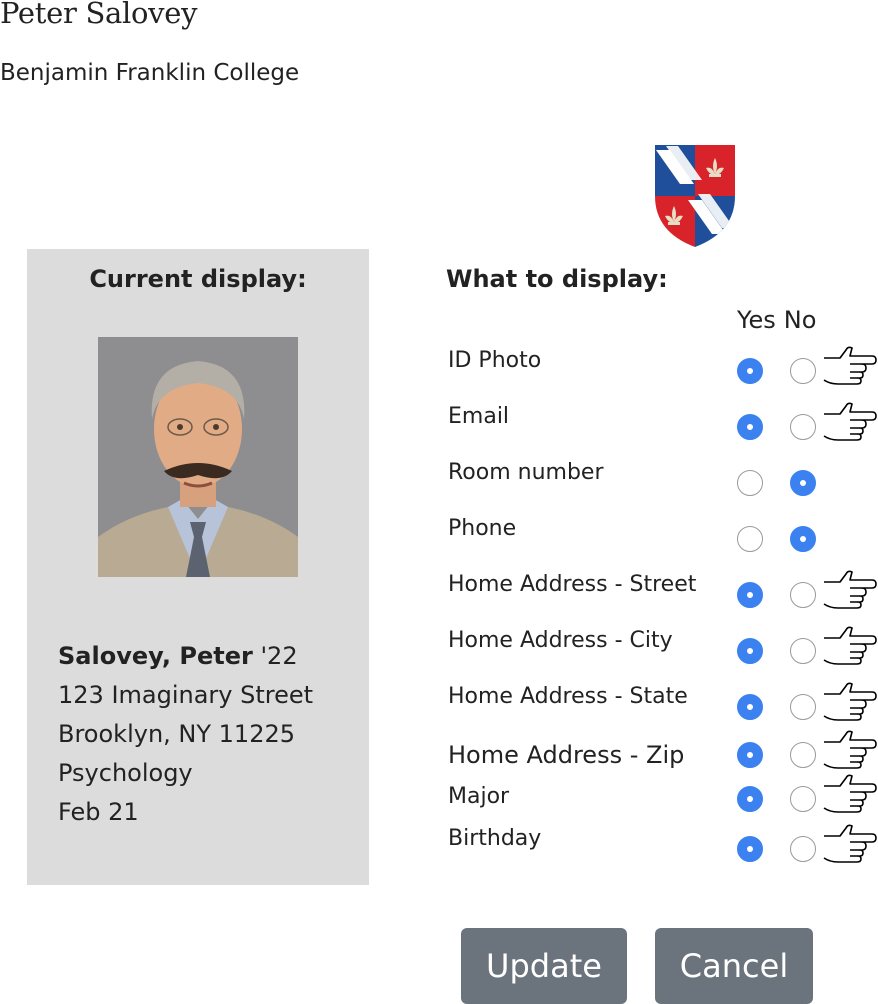 This screenshot has height=1004, width=878. What do you see at coordinates (560, 640) in the screenshot?
I see `setting-label-home-address-city: Home Address - City` at bounding box center [560, 640].